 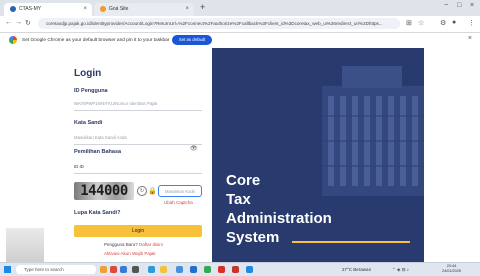 What do you see at coordinates (192, 40) in the screenshot?
I see `set-as-default-button: Set as default` at bounding box center [192, 40].